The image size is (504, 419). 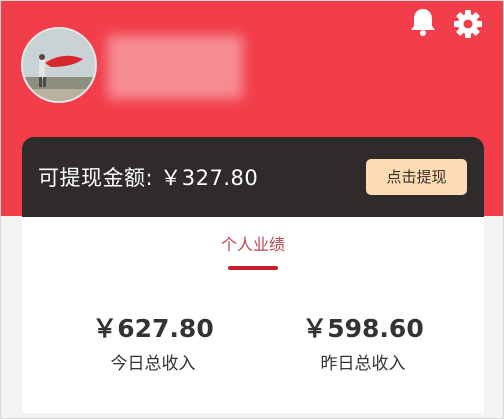 I want to click on avatar-image, so click(x=59, y=65).